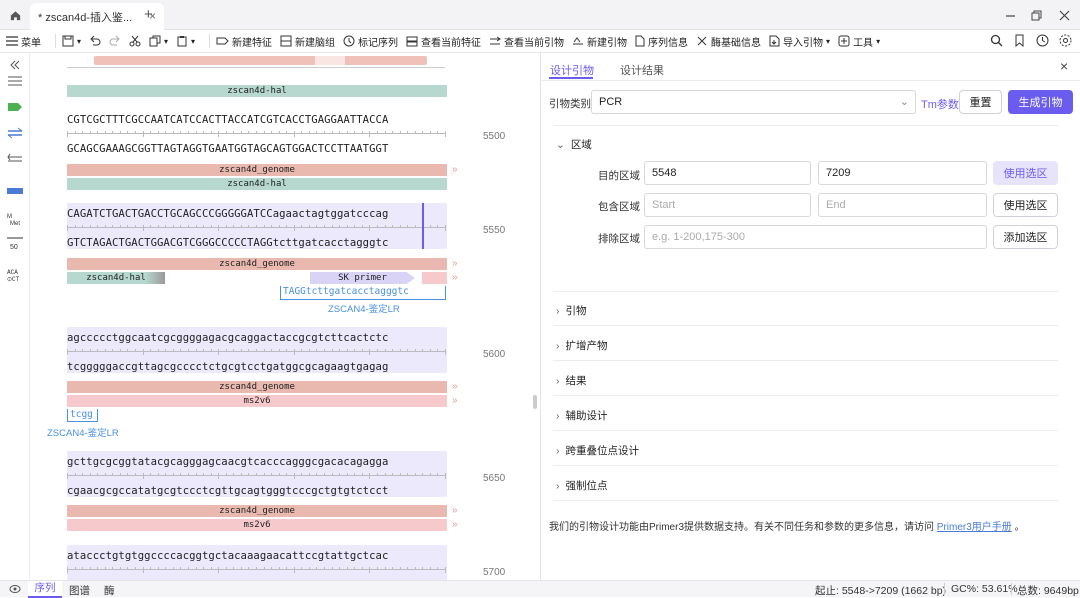  What do you see at coordinates (148, 14) in the screenshot?
I see `new-tab-button: +` at bounding box center [148, 14].